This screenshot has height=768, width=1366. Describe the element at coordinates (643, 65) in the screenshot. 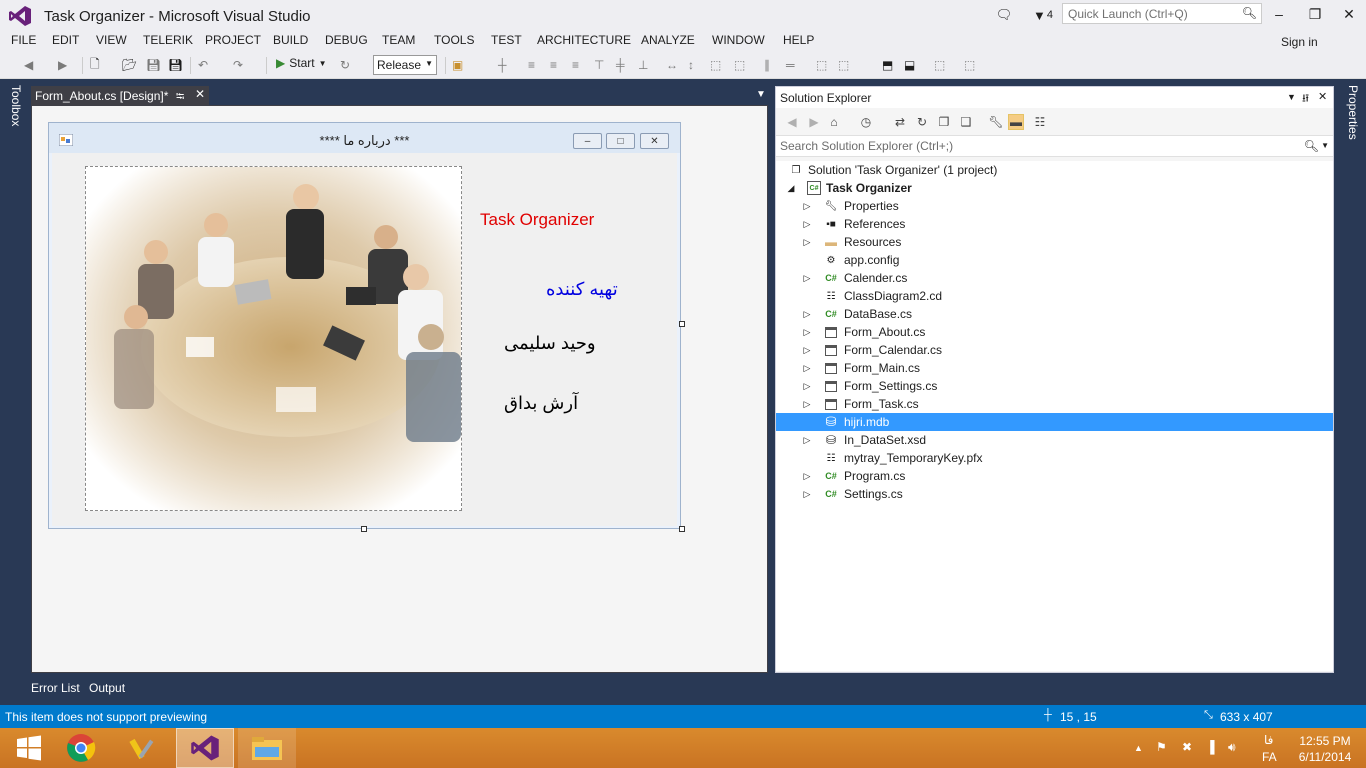

I see `align-bottoms-icon: ⊥` at that location.